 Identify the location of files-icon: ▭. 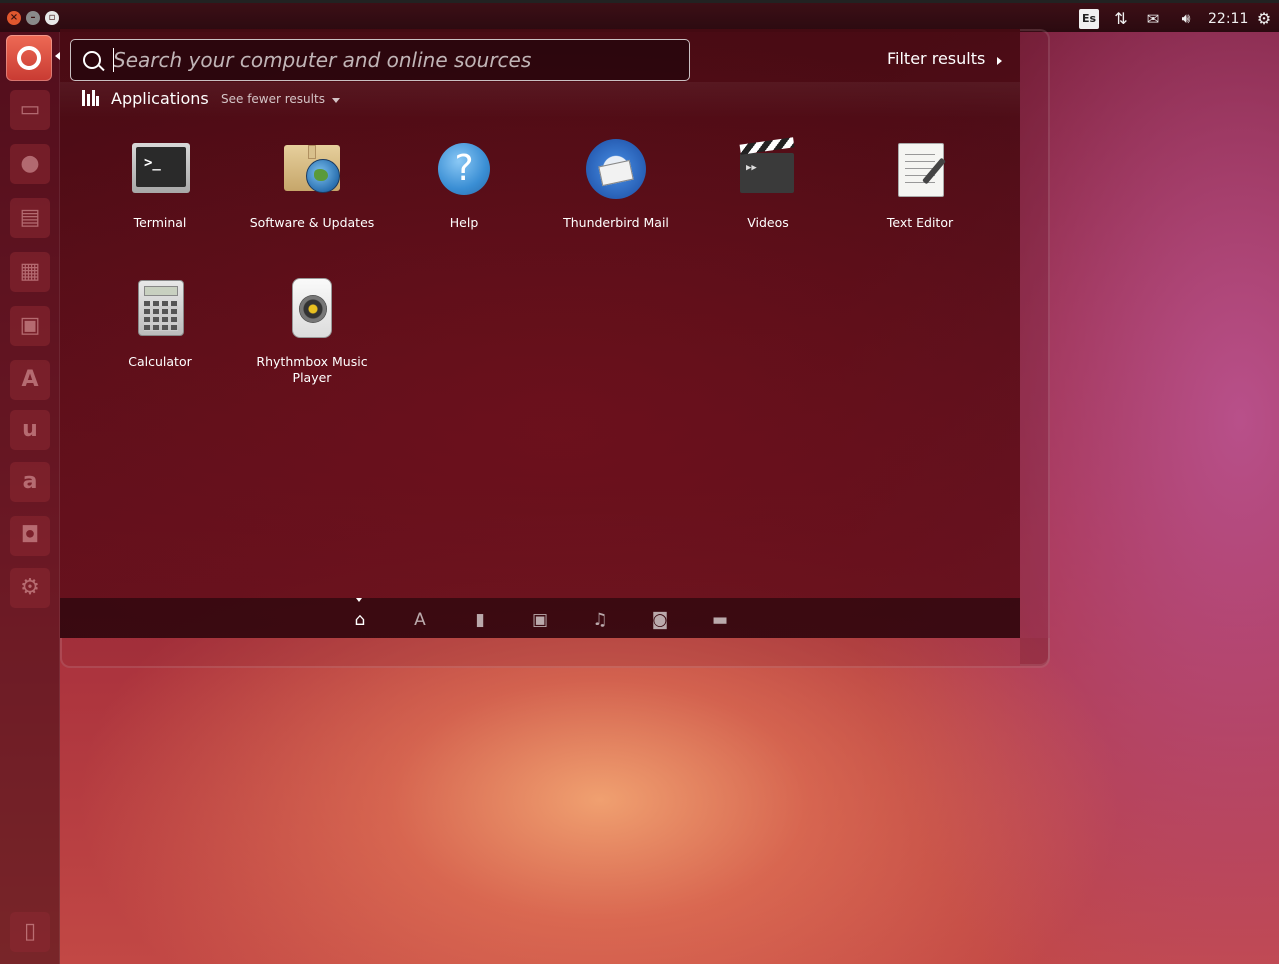
(30, 110).